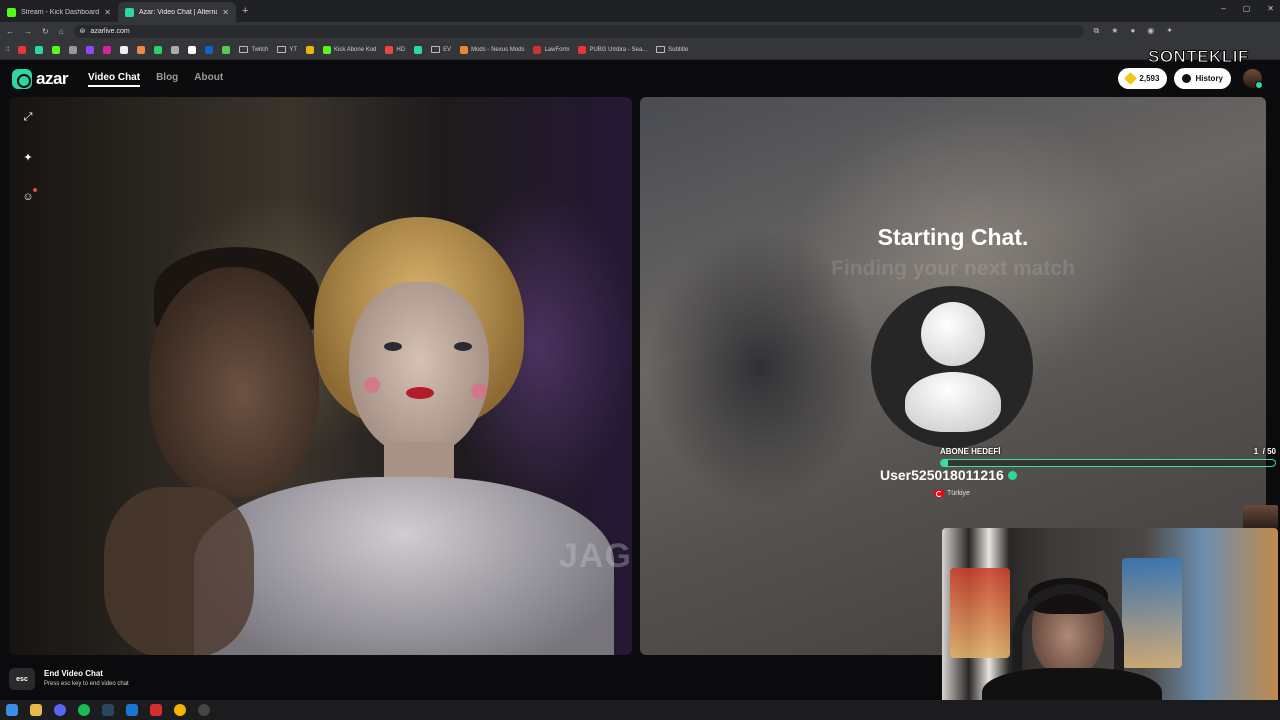 The width and height of the screenshot is (1280, 720). Describe the element at coordinates (939, 493) in the screenshot. I see `turkey-flag-icon` at that location.